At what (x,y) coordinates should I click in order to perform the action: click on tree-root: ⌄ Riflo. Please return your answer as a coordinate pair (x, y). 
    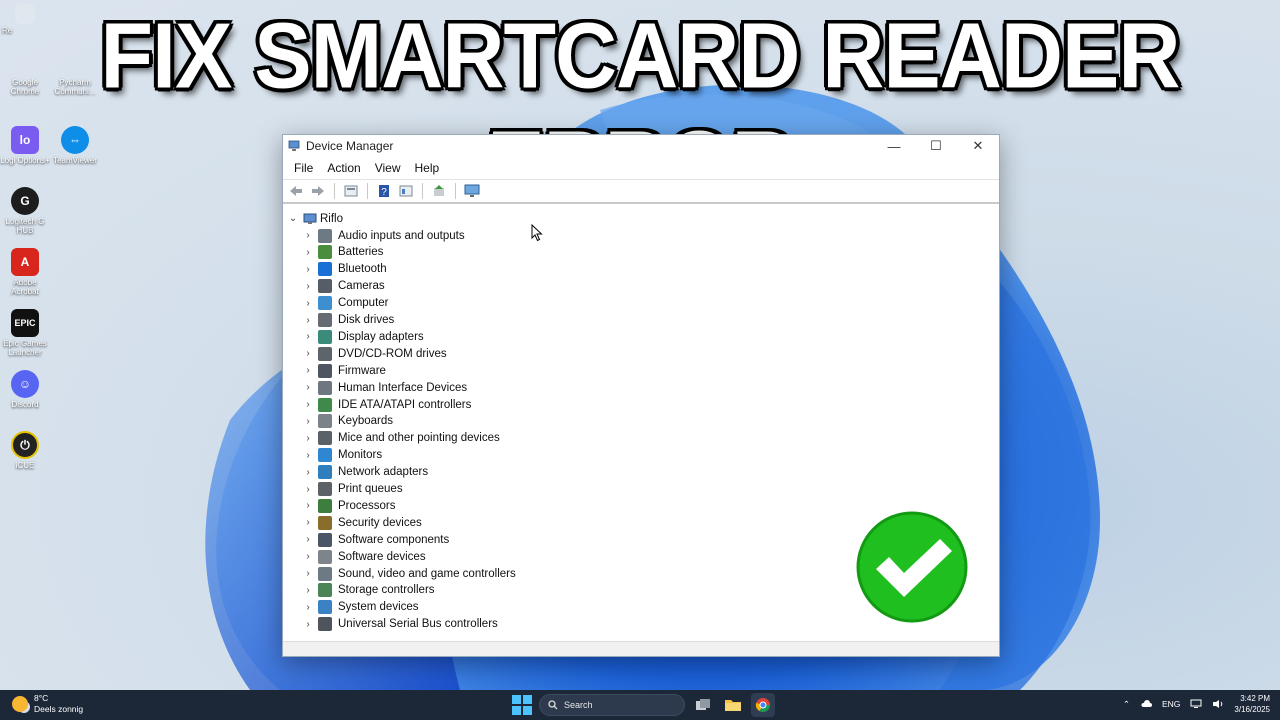
    Looking at the image, I should click on (314, 218).